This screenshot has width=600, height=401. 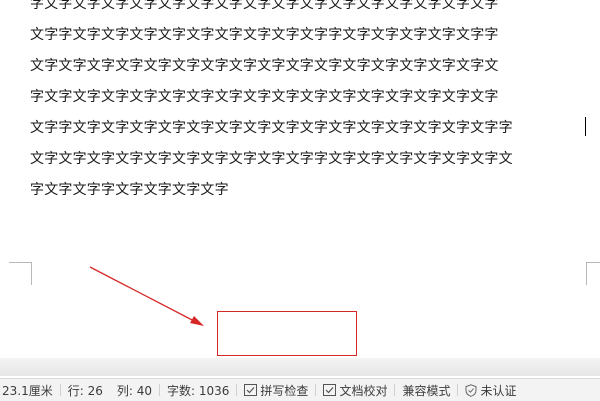 I want to click on status-position: 23.1厘米, so click(x=30, y=390).